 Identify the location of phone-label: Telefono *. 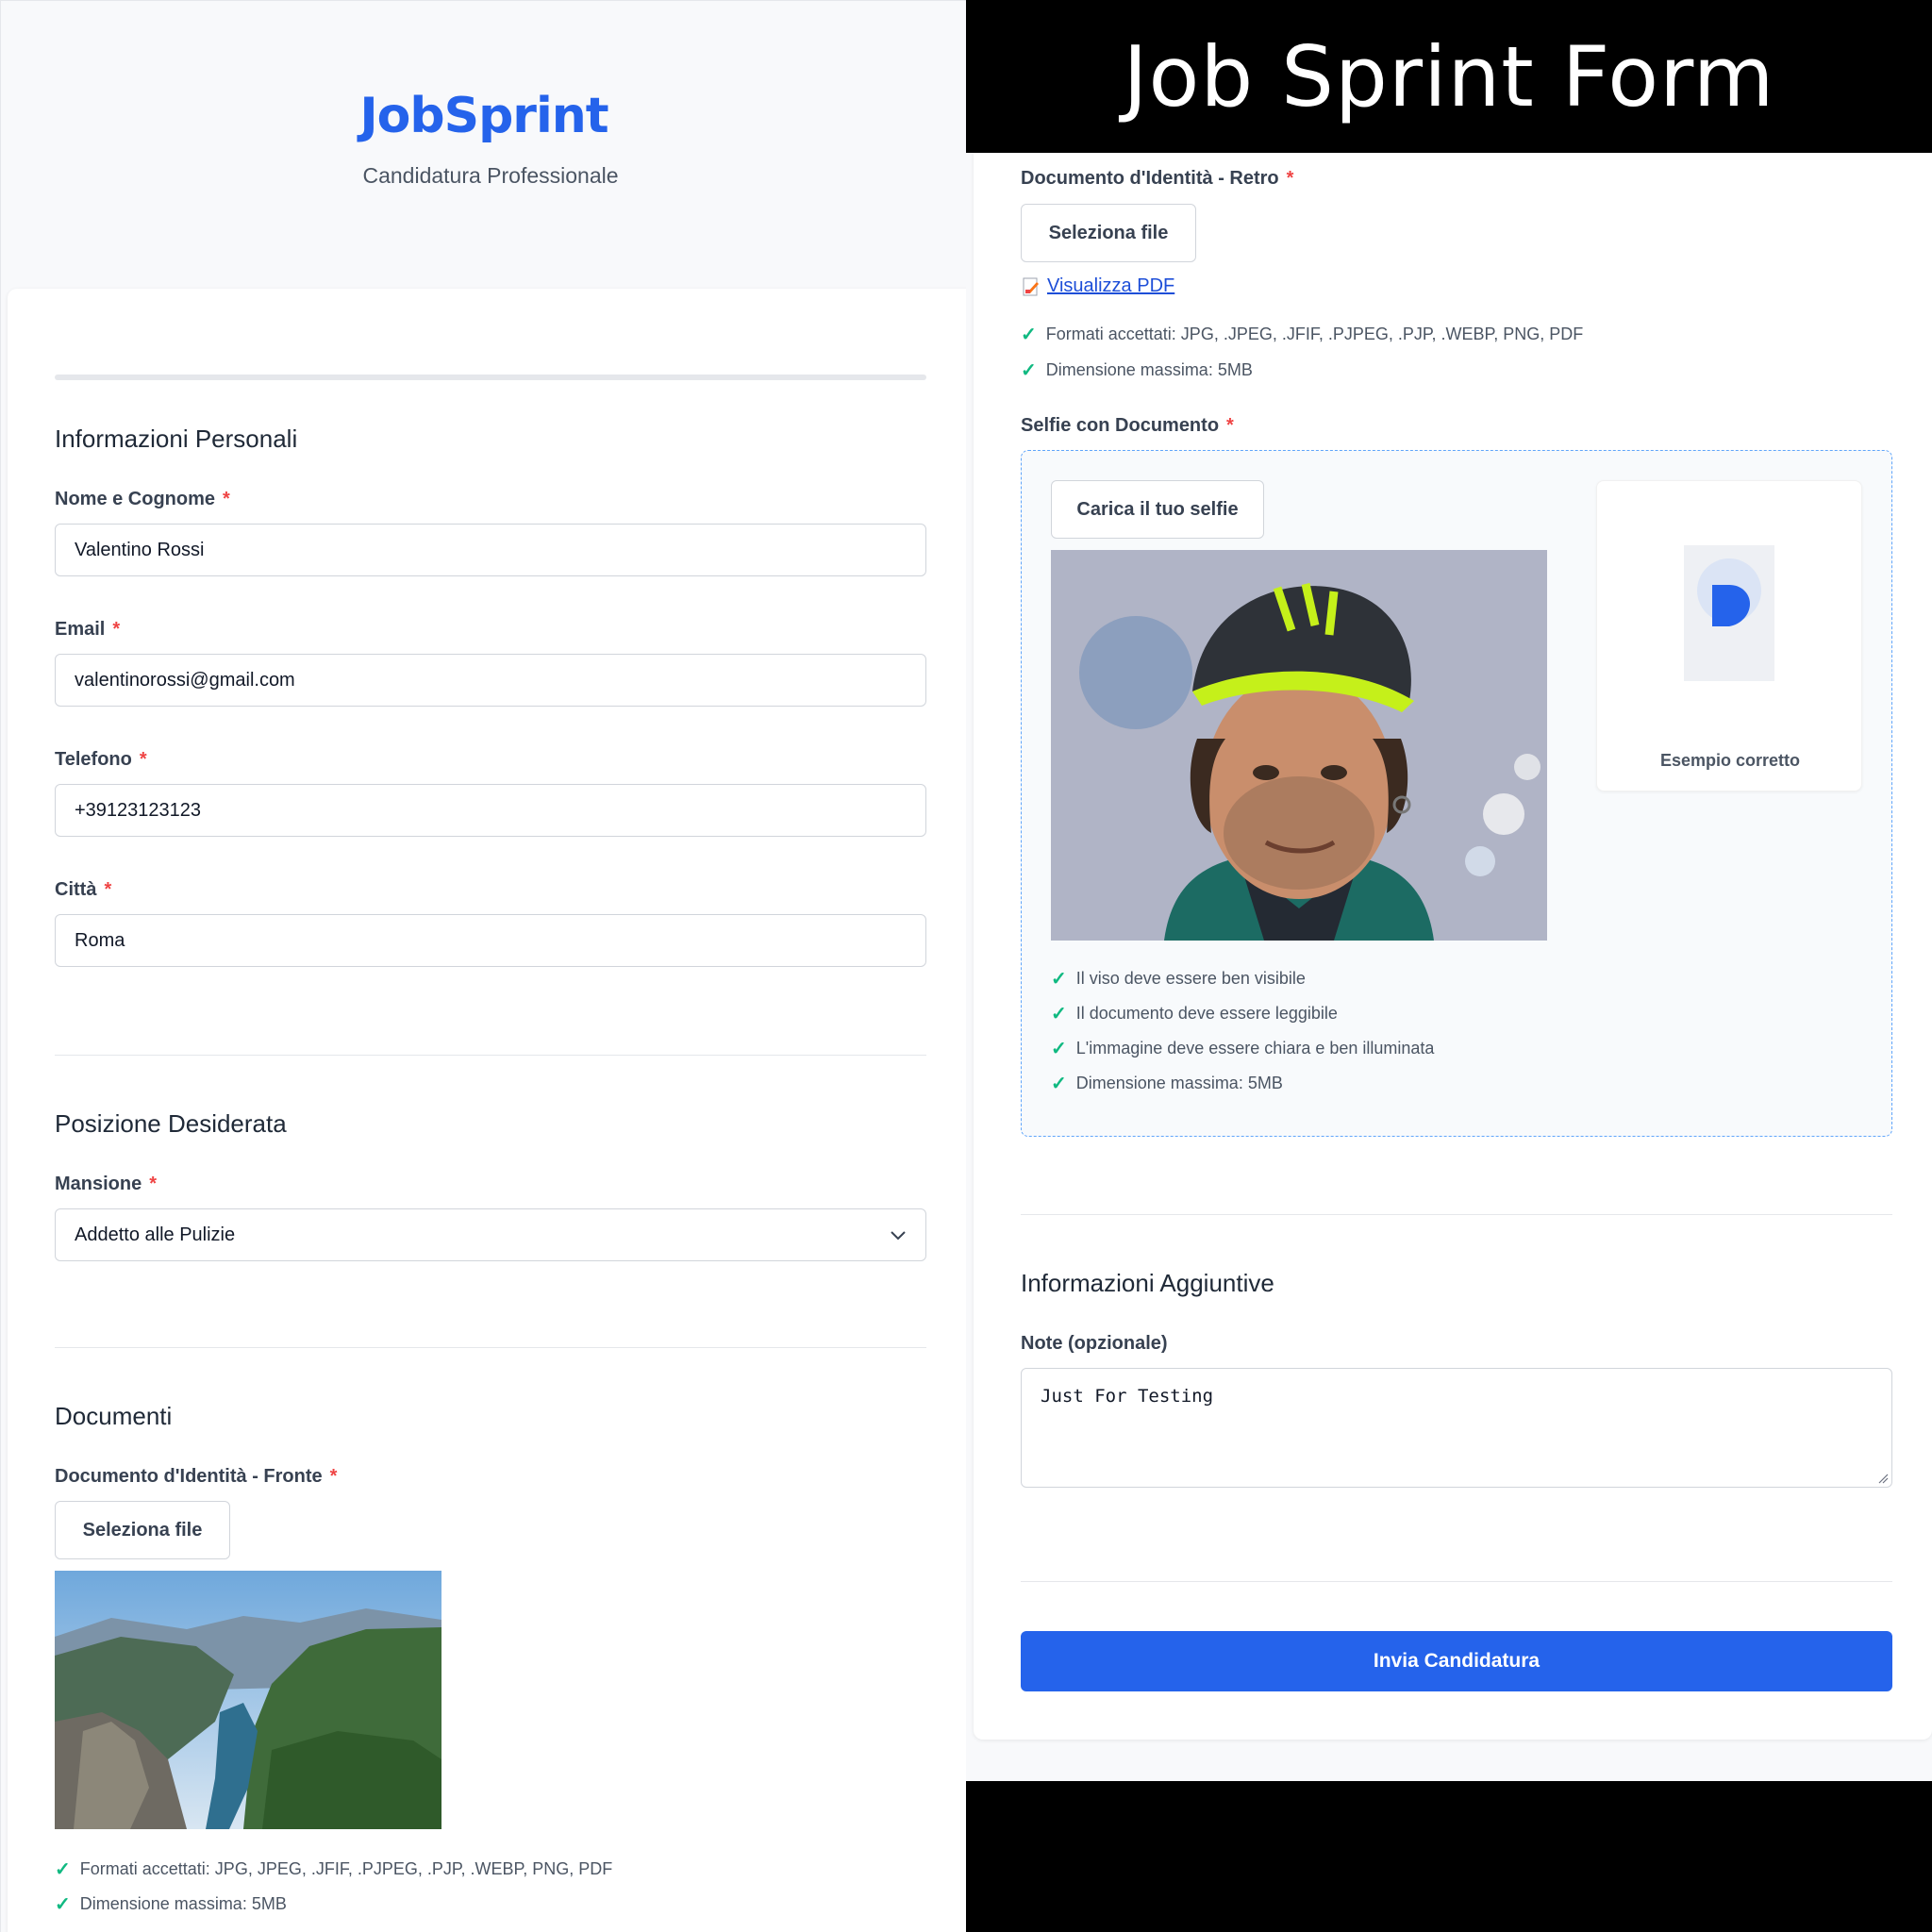
(101, 760).